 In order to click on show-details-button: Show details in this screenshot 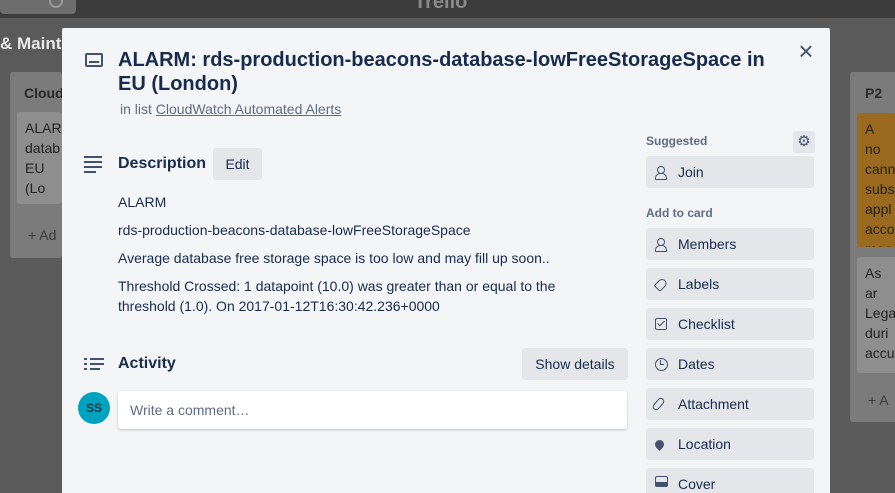, I will do `click(575, 364)`.